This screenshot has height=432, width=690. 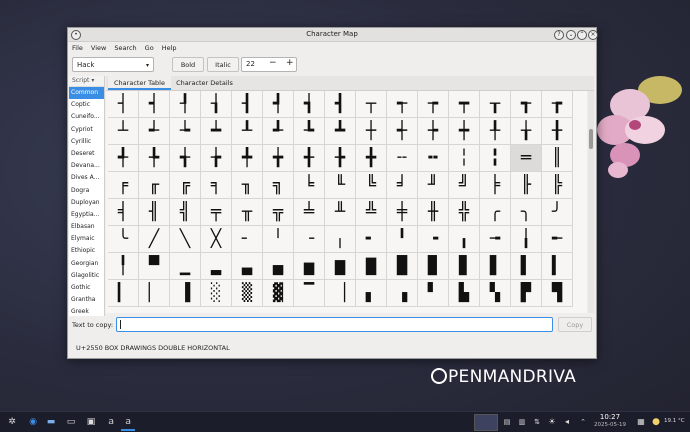 I want to click on character-cell: ▉, so click(x=433, y=266).